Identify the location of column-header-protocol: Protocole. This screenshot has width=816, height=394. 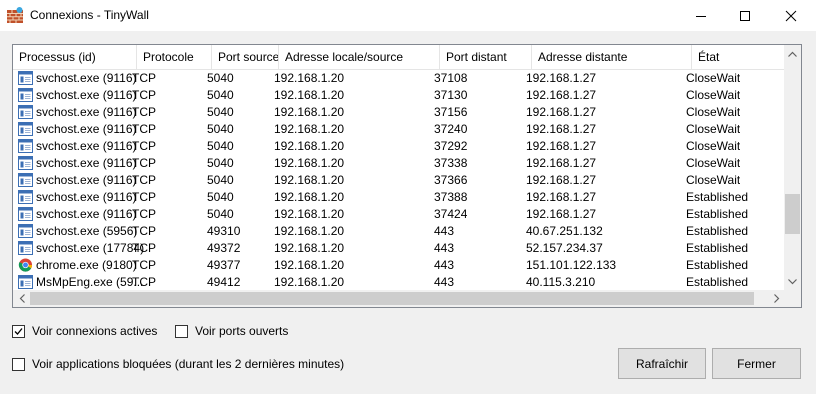
(174, 57).